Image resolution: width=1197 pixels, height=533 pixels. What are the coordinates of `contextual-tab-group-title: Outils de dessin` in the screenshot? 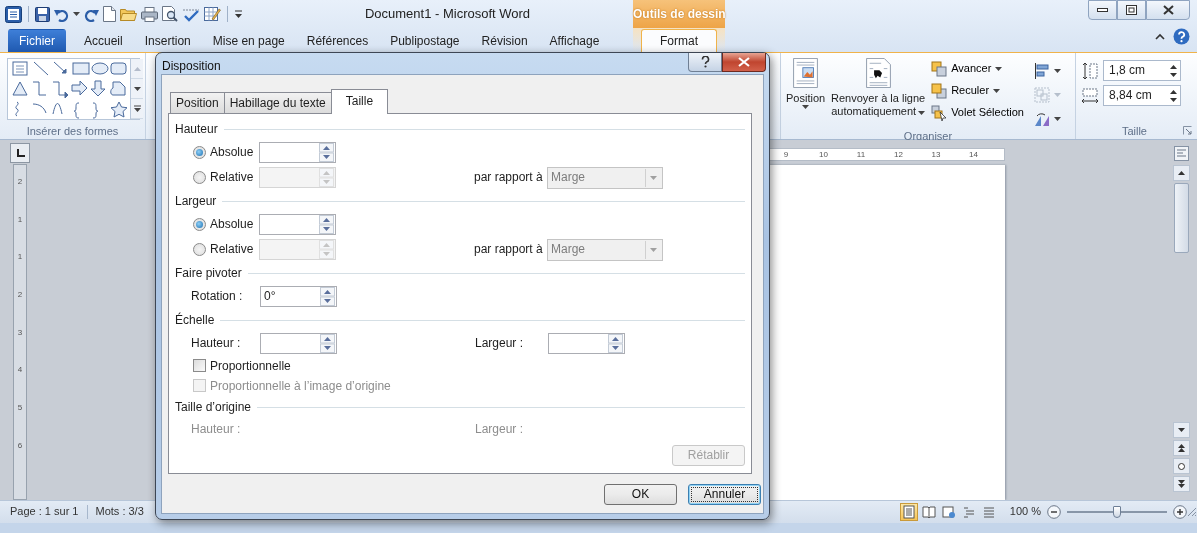 It's located at (679, 14).